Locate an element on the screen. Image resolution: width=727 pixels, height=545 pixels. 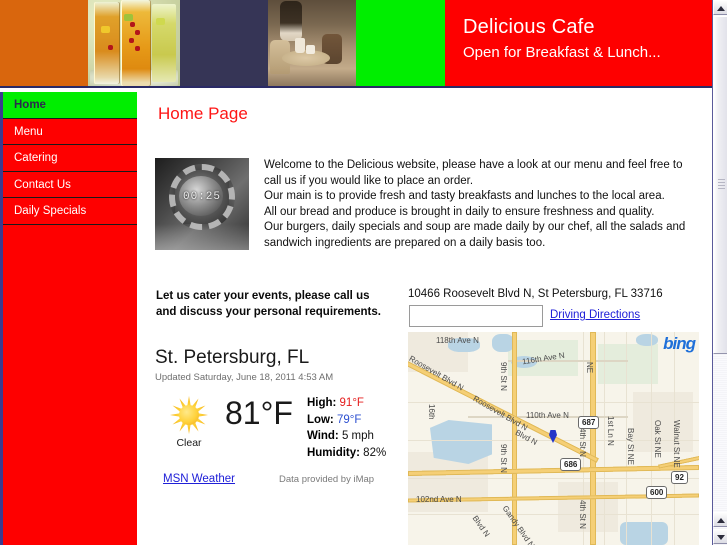
weather-low-value: 79°F is located at coordinates (349, 419).